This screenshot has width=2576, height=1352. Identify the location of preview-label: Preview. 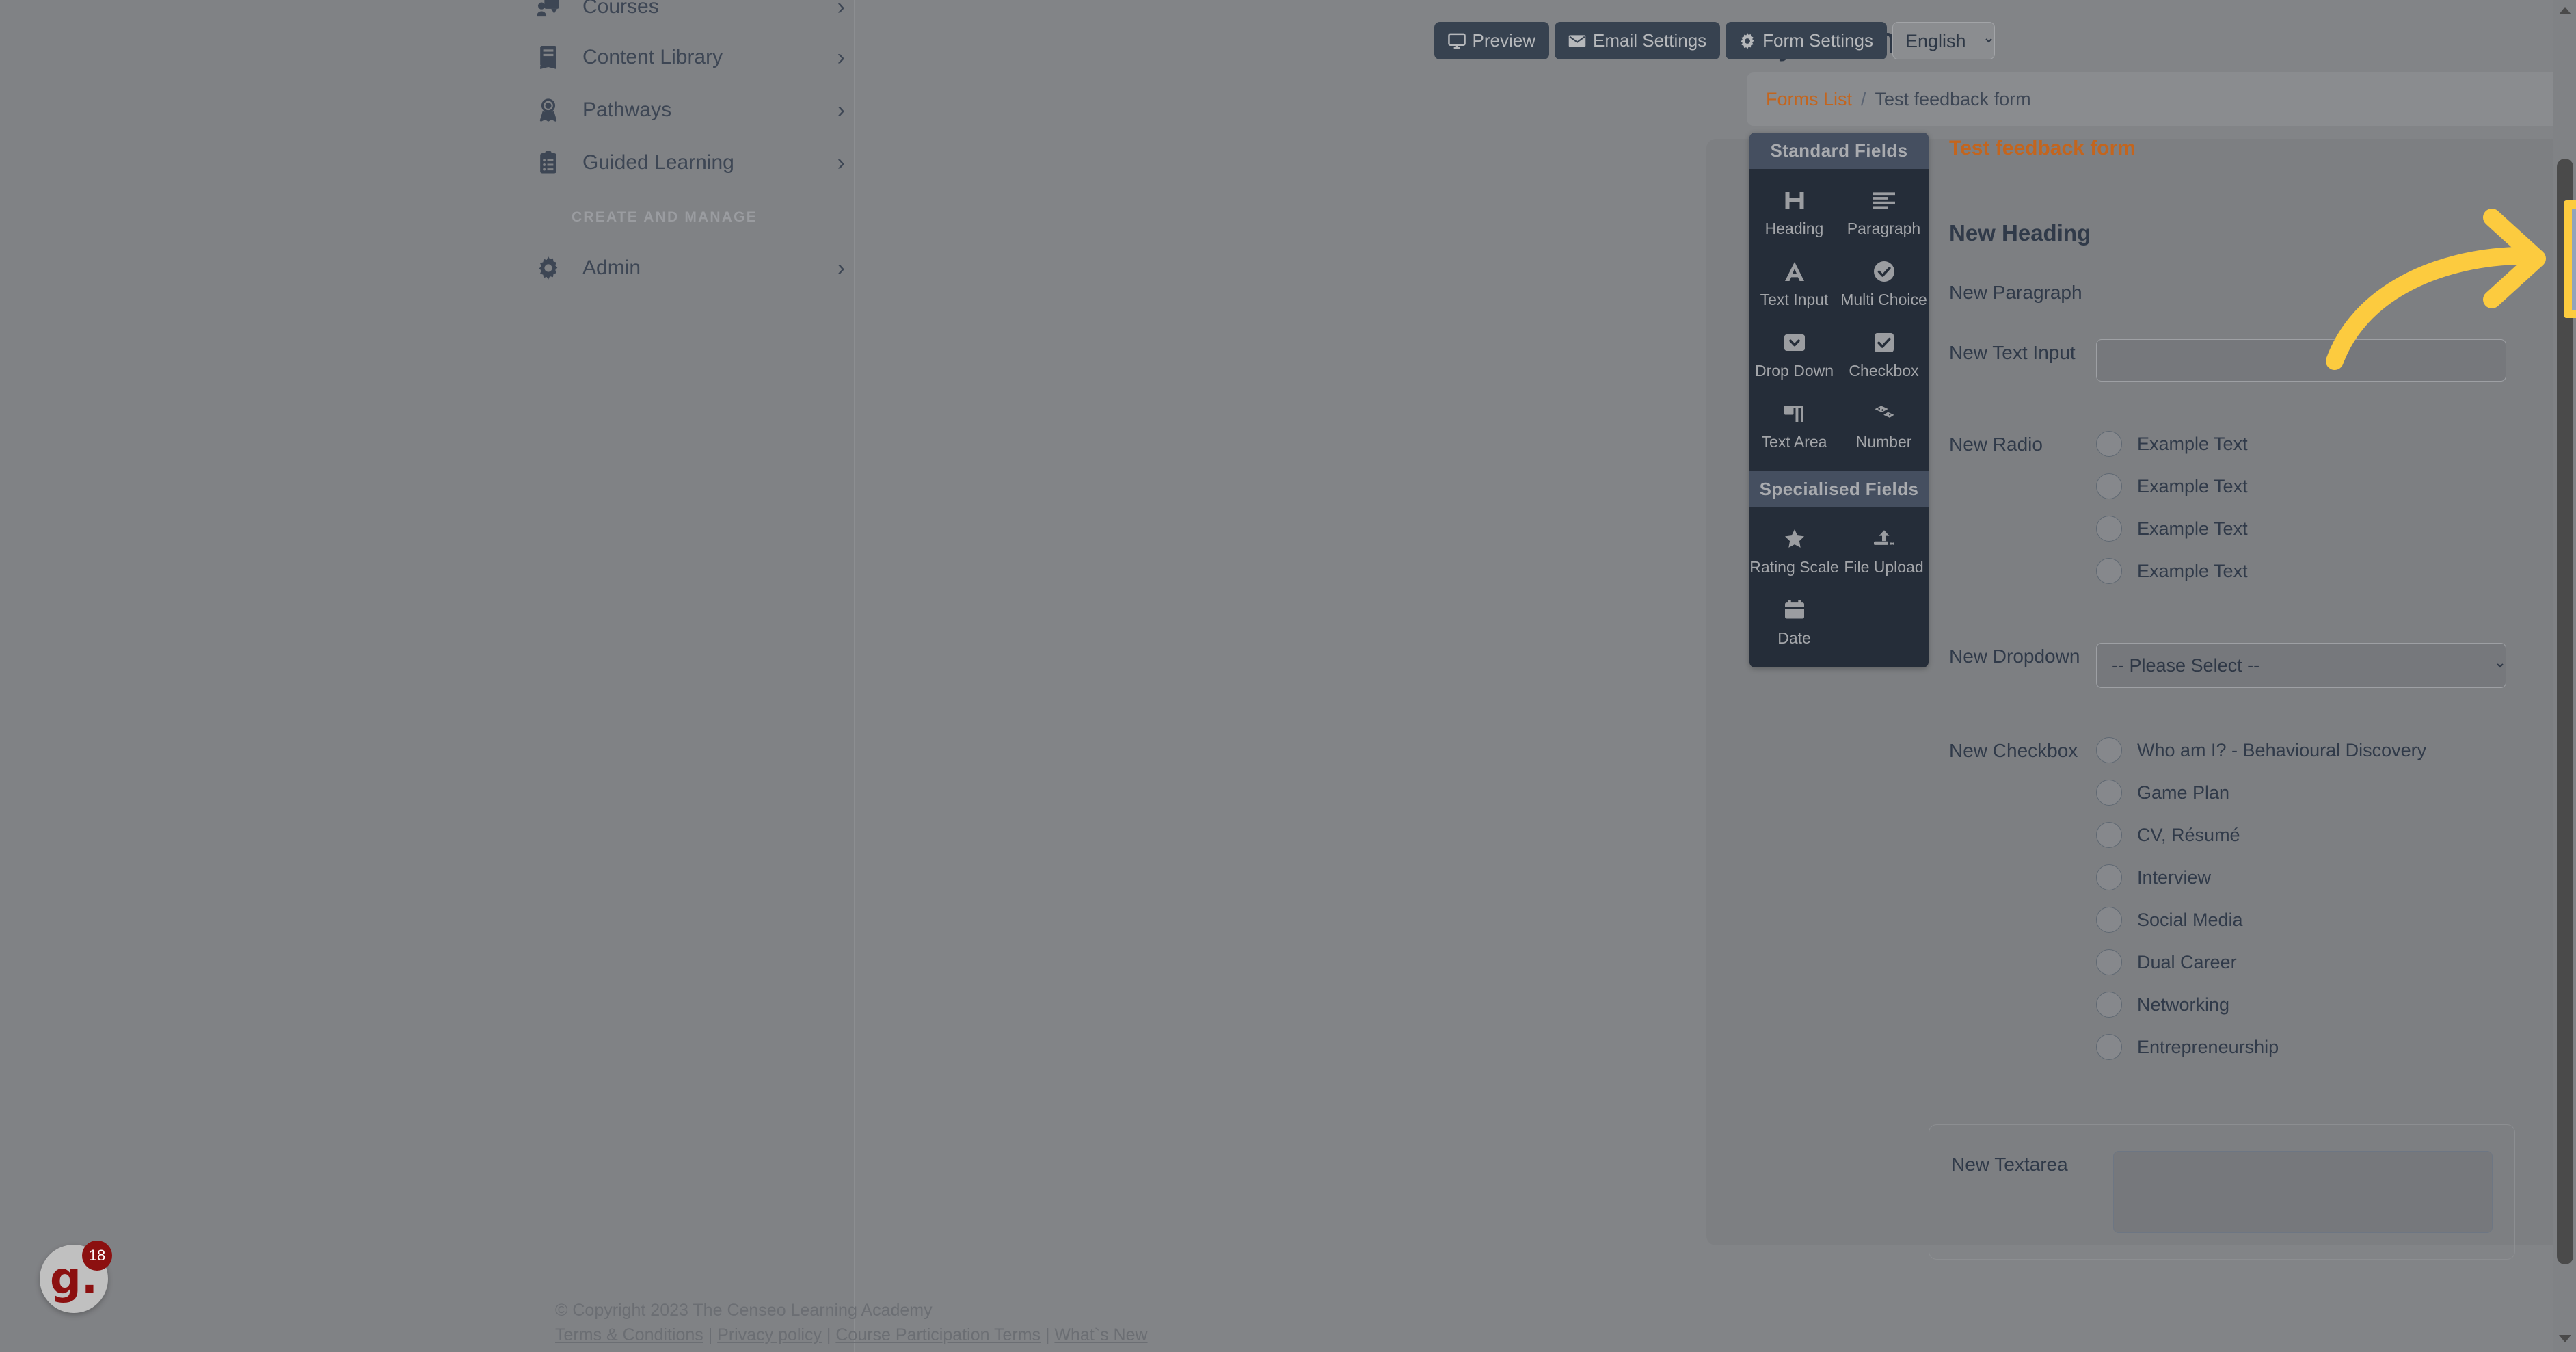
(1503, 40).